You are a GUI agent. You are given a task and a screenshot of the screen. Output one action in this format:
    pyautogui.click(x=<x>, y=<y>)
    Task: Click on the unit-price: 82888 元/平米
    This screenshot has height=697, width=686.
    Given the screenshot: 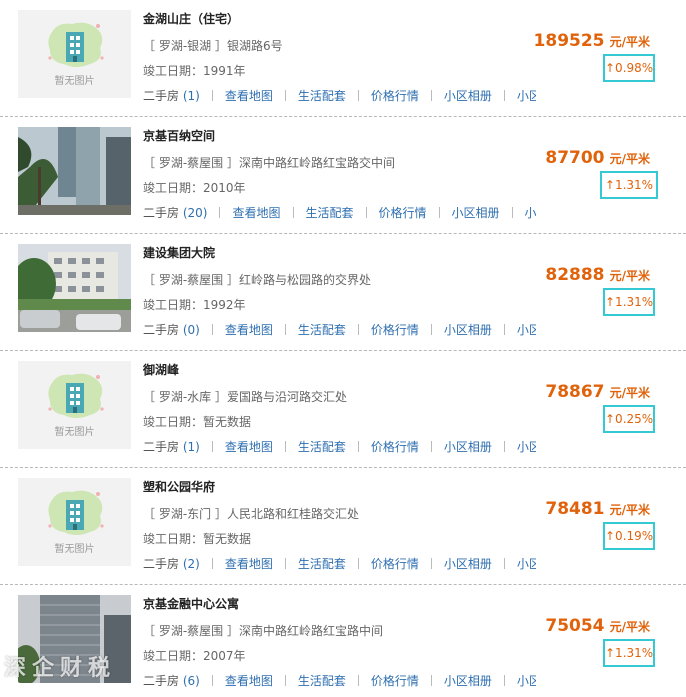 What is the action you would take?
    pyautogui.click(x=597, y=275)
    